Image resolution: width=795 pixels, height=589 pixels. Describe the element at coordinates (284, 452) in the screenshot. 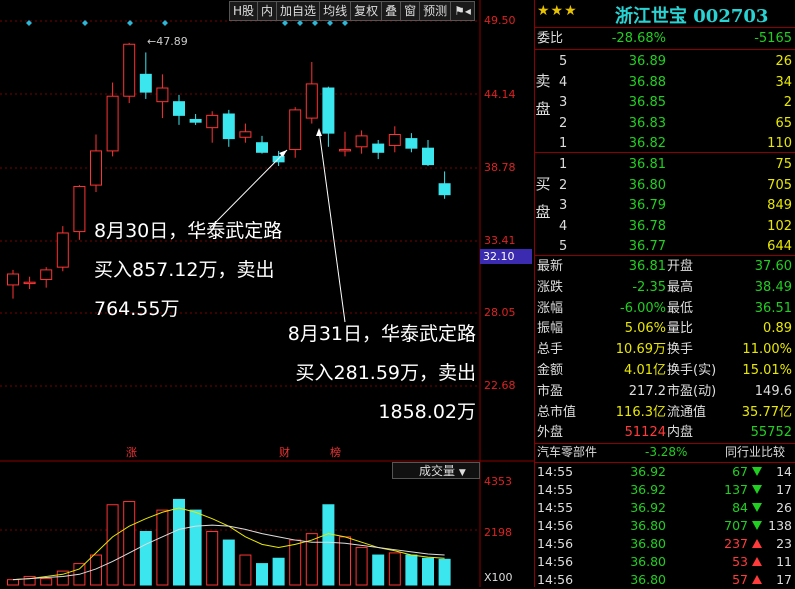

I see `event-marker: 财` at that location.